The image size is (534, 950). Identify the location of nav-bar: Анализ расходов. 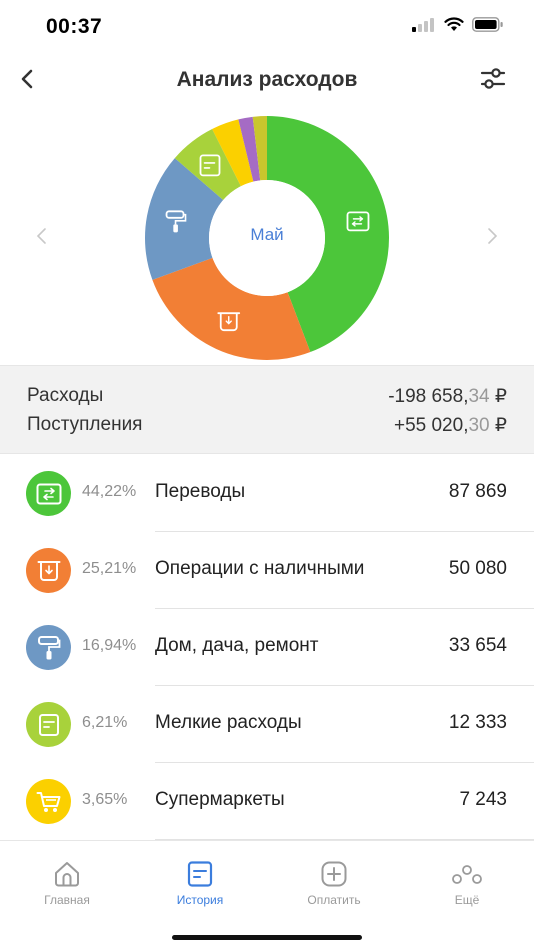
(267, 80).